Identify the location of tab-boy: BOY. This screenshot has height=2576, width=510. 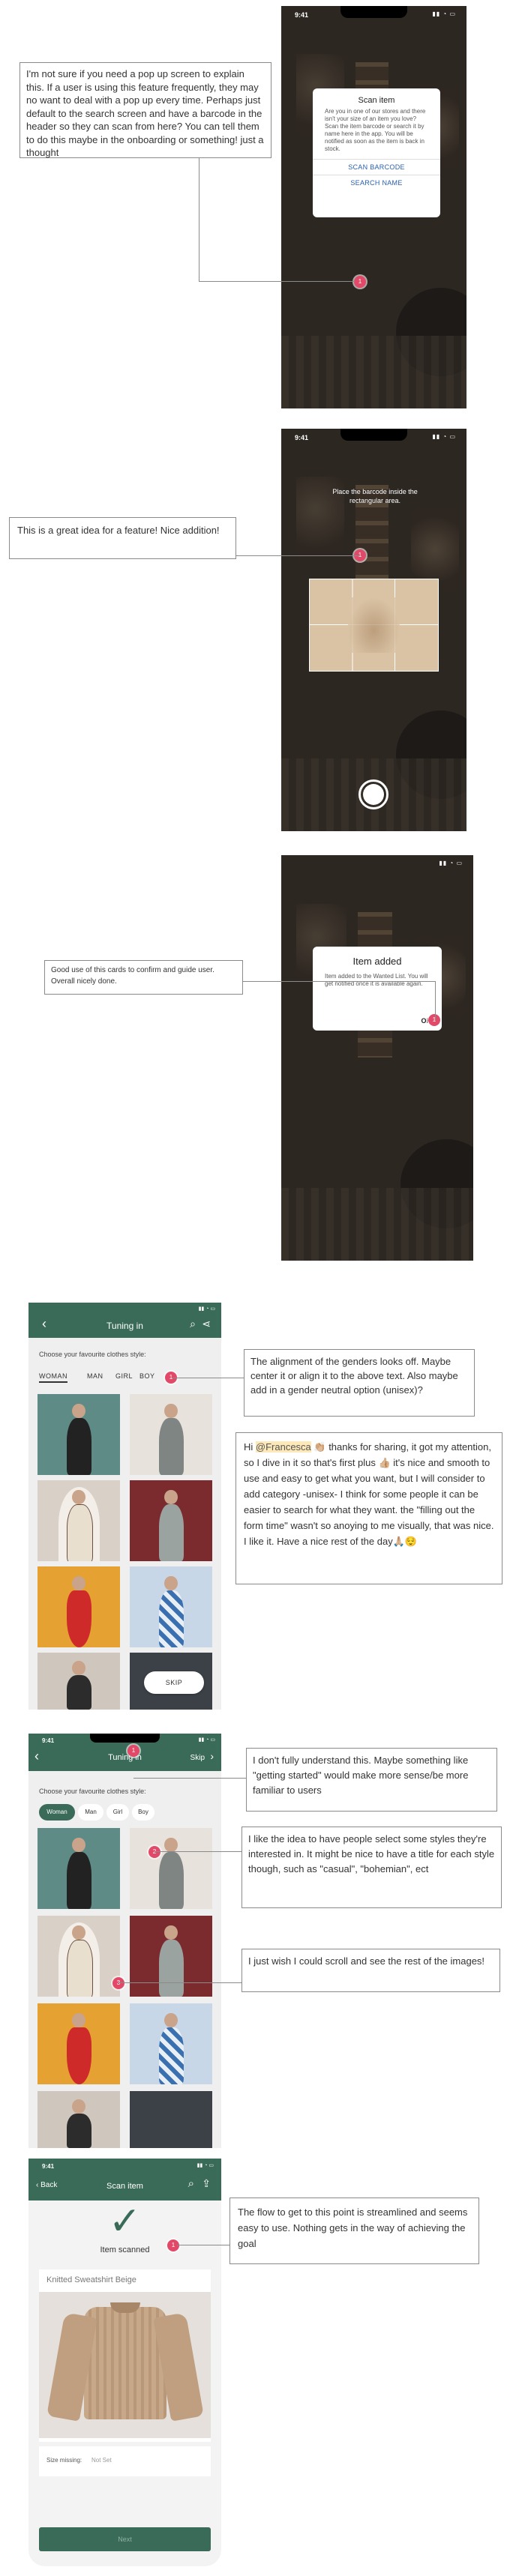
(147, 1376).